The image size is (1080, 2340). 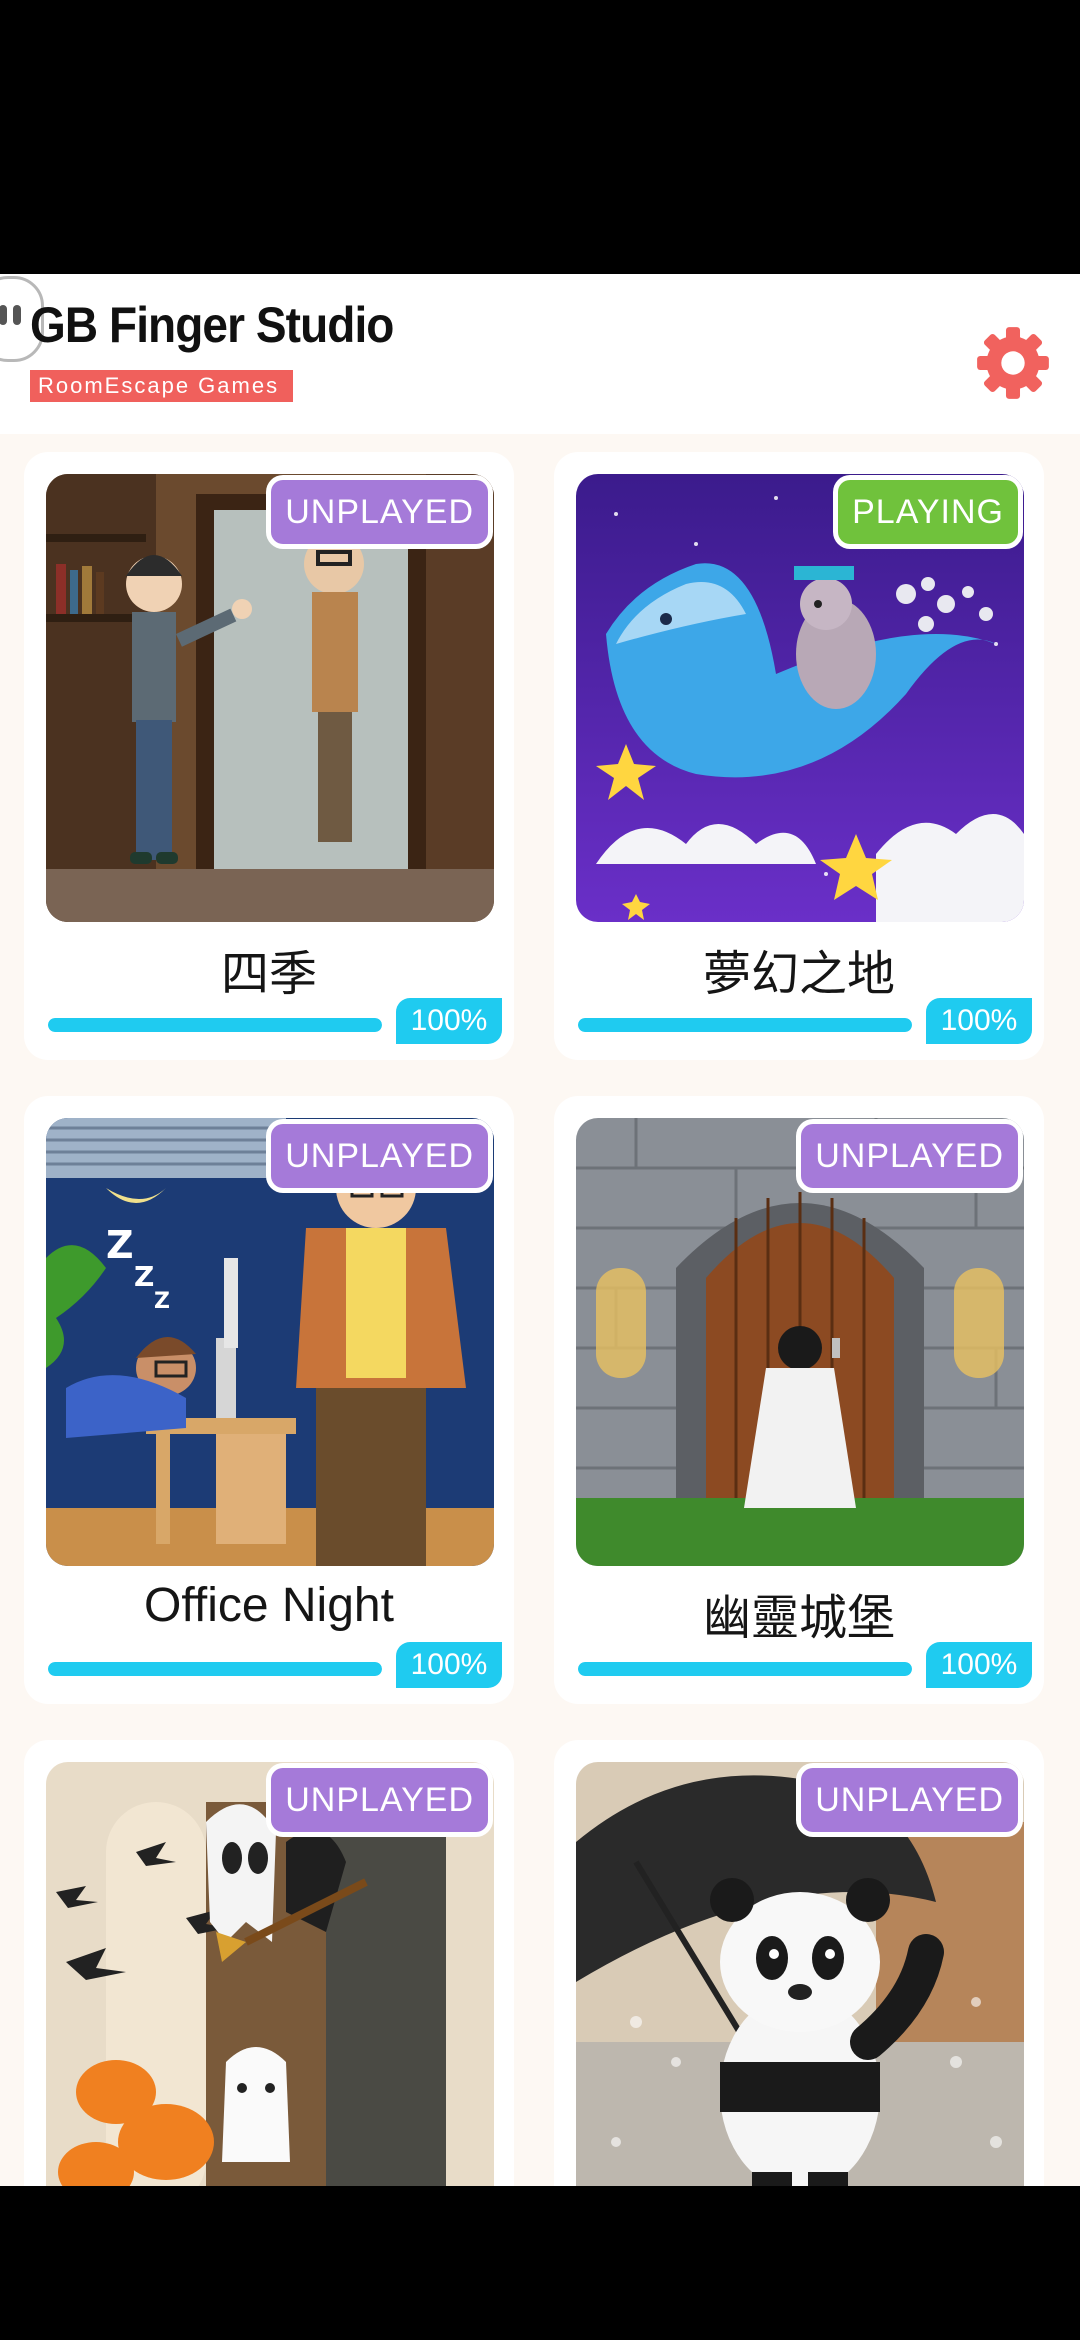 I want to click on brand-subtitle: RoomEscape Games, so click(x=162, y=386).